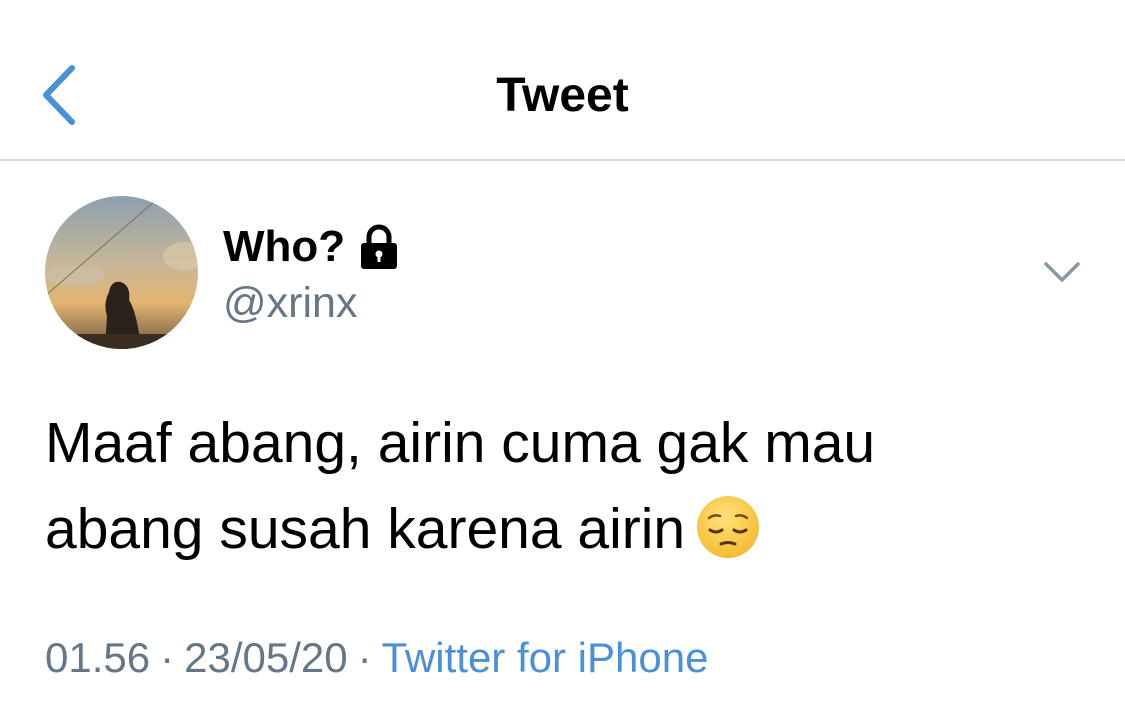 The height and width of the screenshot is (702, 1125). Describe the element at coordinates (376, 658) in the screenshot. I see `tweet-metadata: 01.56 · 23/05/20 · Twitter for iPhone` at that location.